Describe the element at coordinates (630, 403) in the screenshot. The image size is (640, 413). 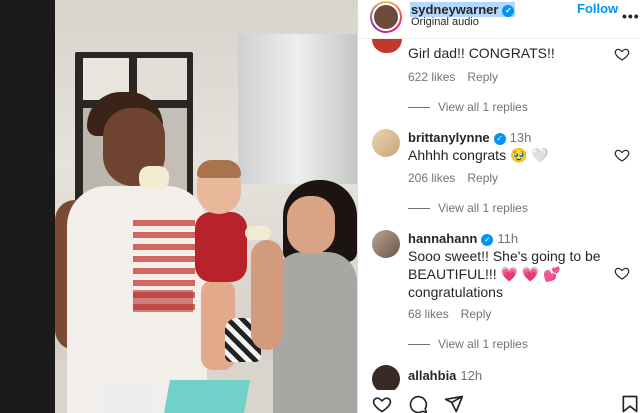
I see `bookmark-icon` at that location.